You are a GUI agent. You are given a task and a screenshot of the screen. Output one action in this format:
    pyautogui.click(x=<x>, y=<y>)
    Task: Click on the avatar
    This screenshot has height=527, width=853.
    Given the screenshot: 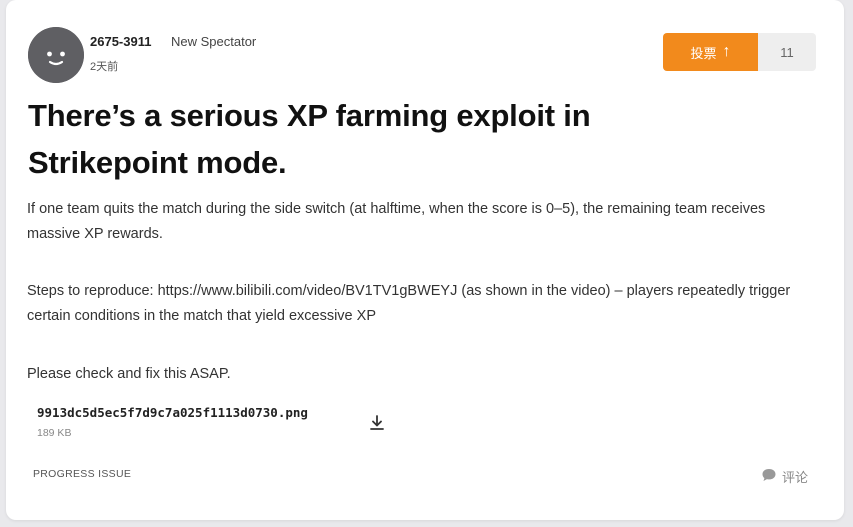 What is the action you would take?
    pyautogui.click(x=56, y=55)
    